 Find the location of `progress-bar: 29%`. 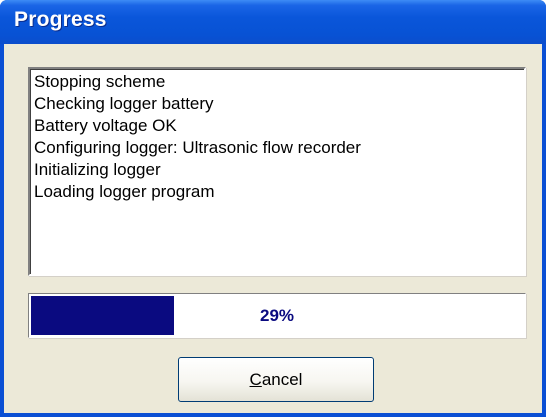

progress-bar: 29% is located at coordinates (277, 315).